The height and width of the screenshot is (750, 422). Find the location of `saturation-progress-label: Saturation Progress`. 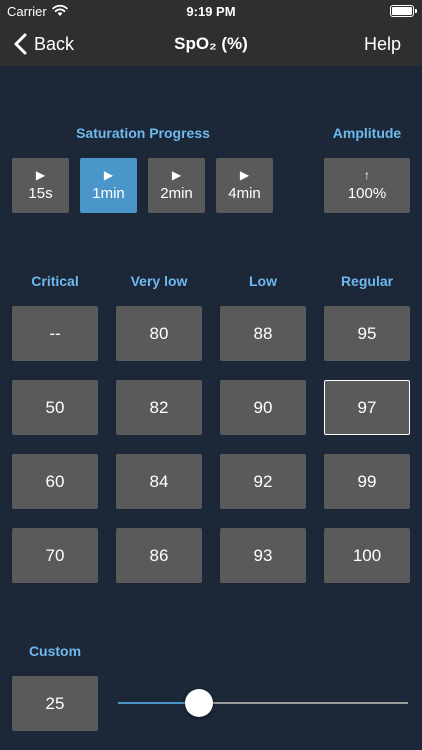

saturation-progress-label: Saturation Progress is located at coordinates (143, 133).